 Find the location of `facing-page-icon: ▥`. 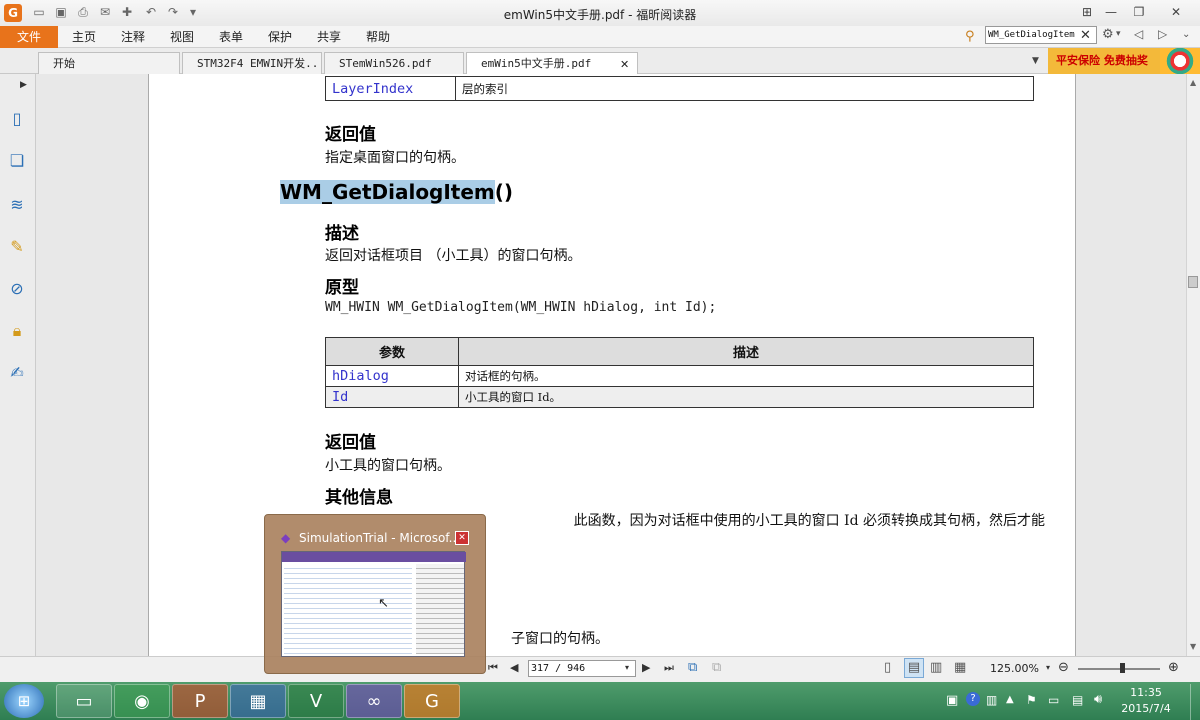

facing-page-icon: ▥ is located at coordinates (936, 667).